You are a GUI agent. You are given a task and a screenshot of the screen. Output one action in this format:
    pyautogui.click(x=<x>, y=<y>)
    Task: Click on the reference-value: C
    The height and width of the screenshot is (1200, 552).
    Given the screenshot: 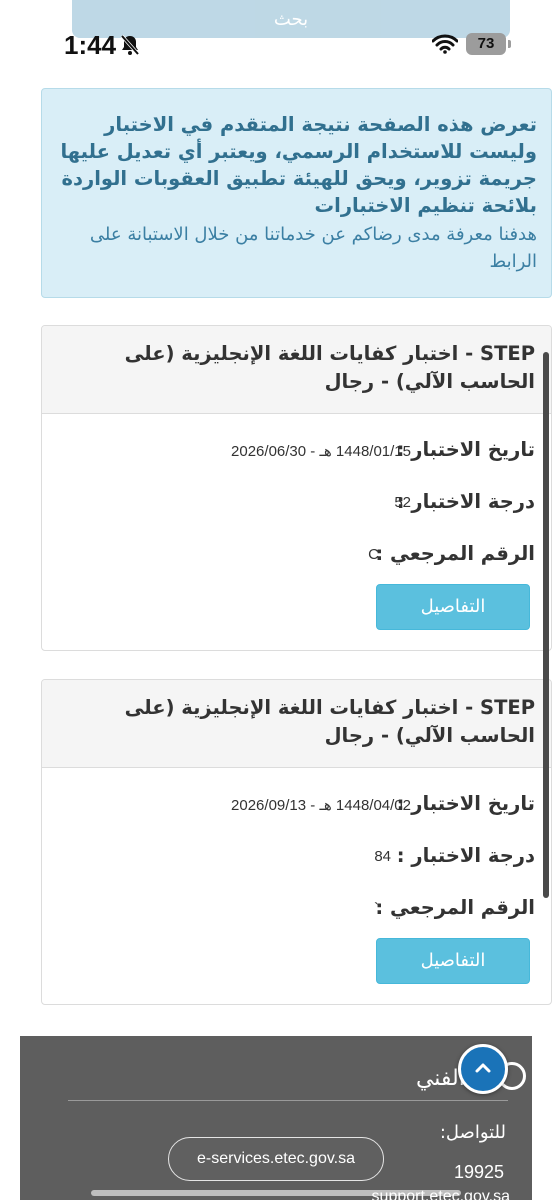 What is the action you would take?
    pyautogui.click(x=373, y=554)
    